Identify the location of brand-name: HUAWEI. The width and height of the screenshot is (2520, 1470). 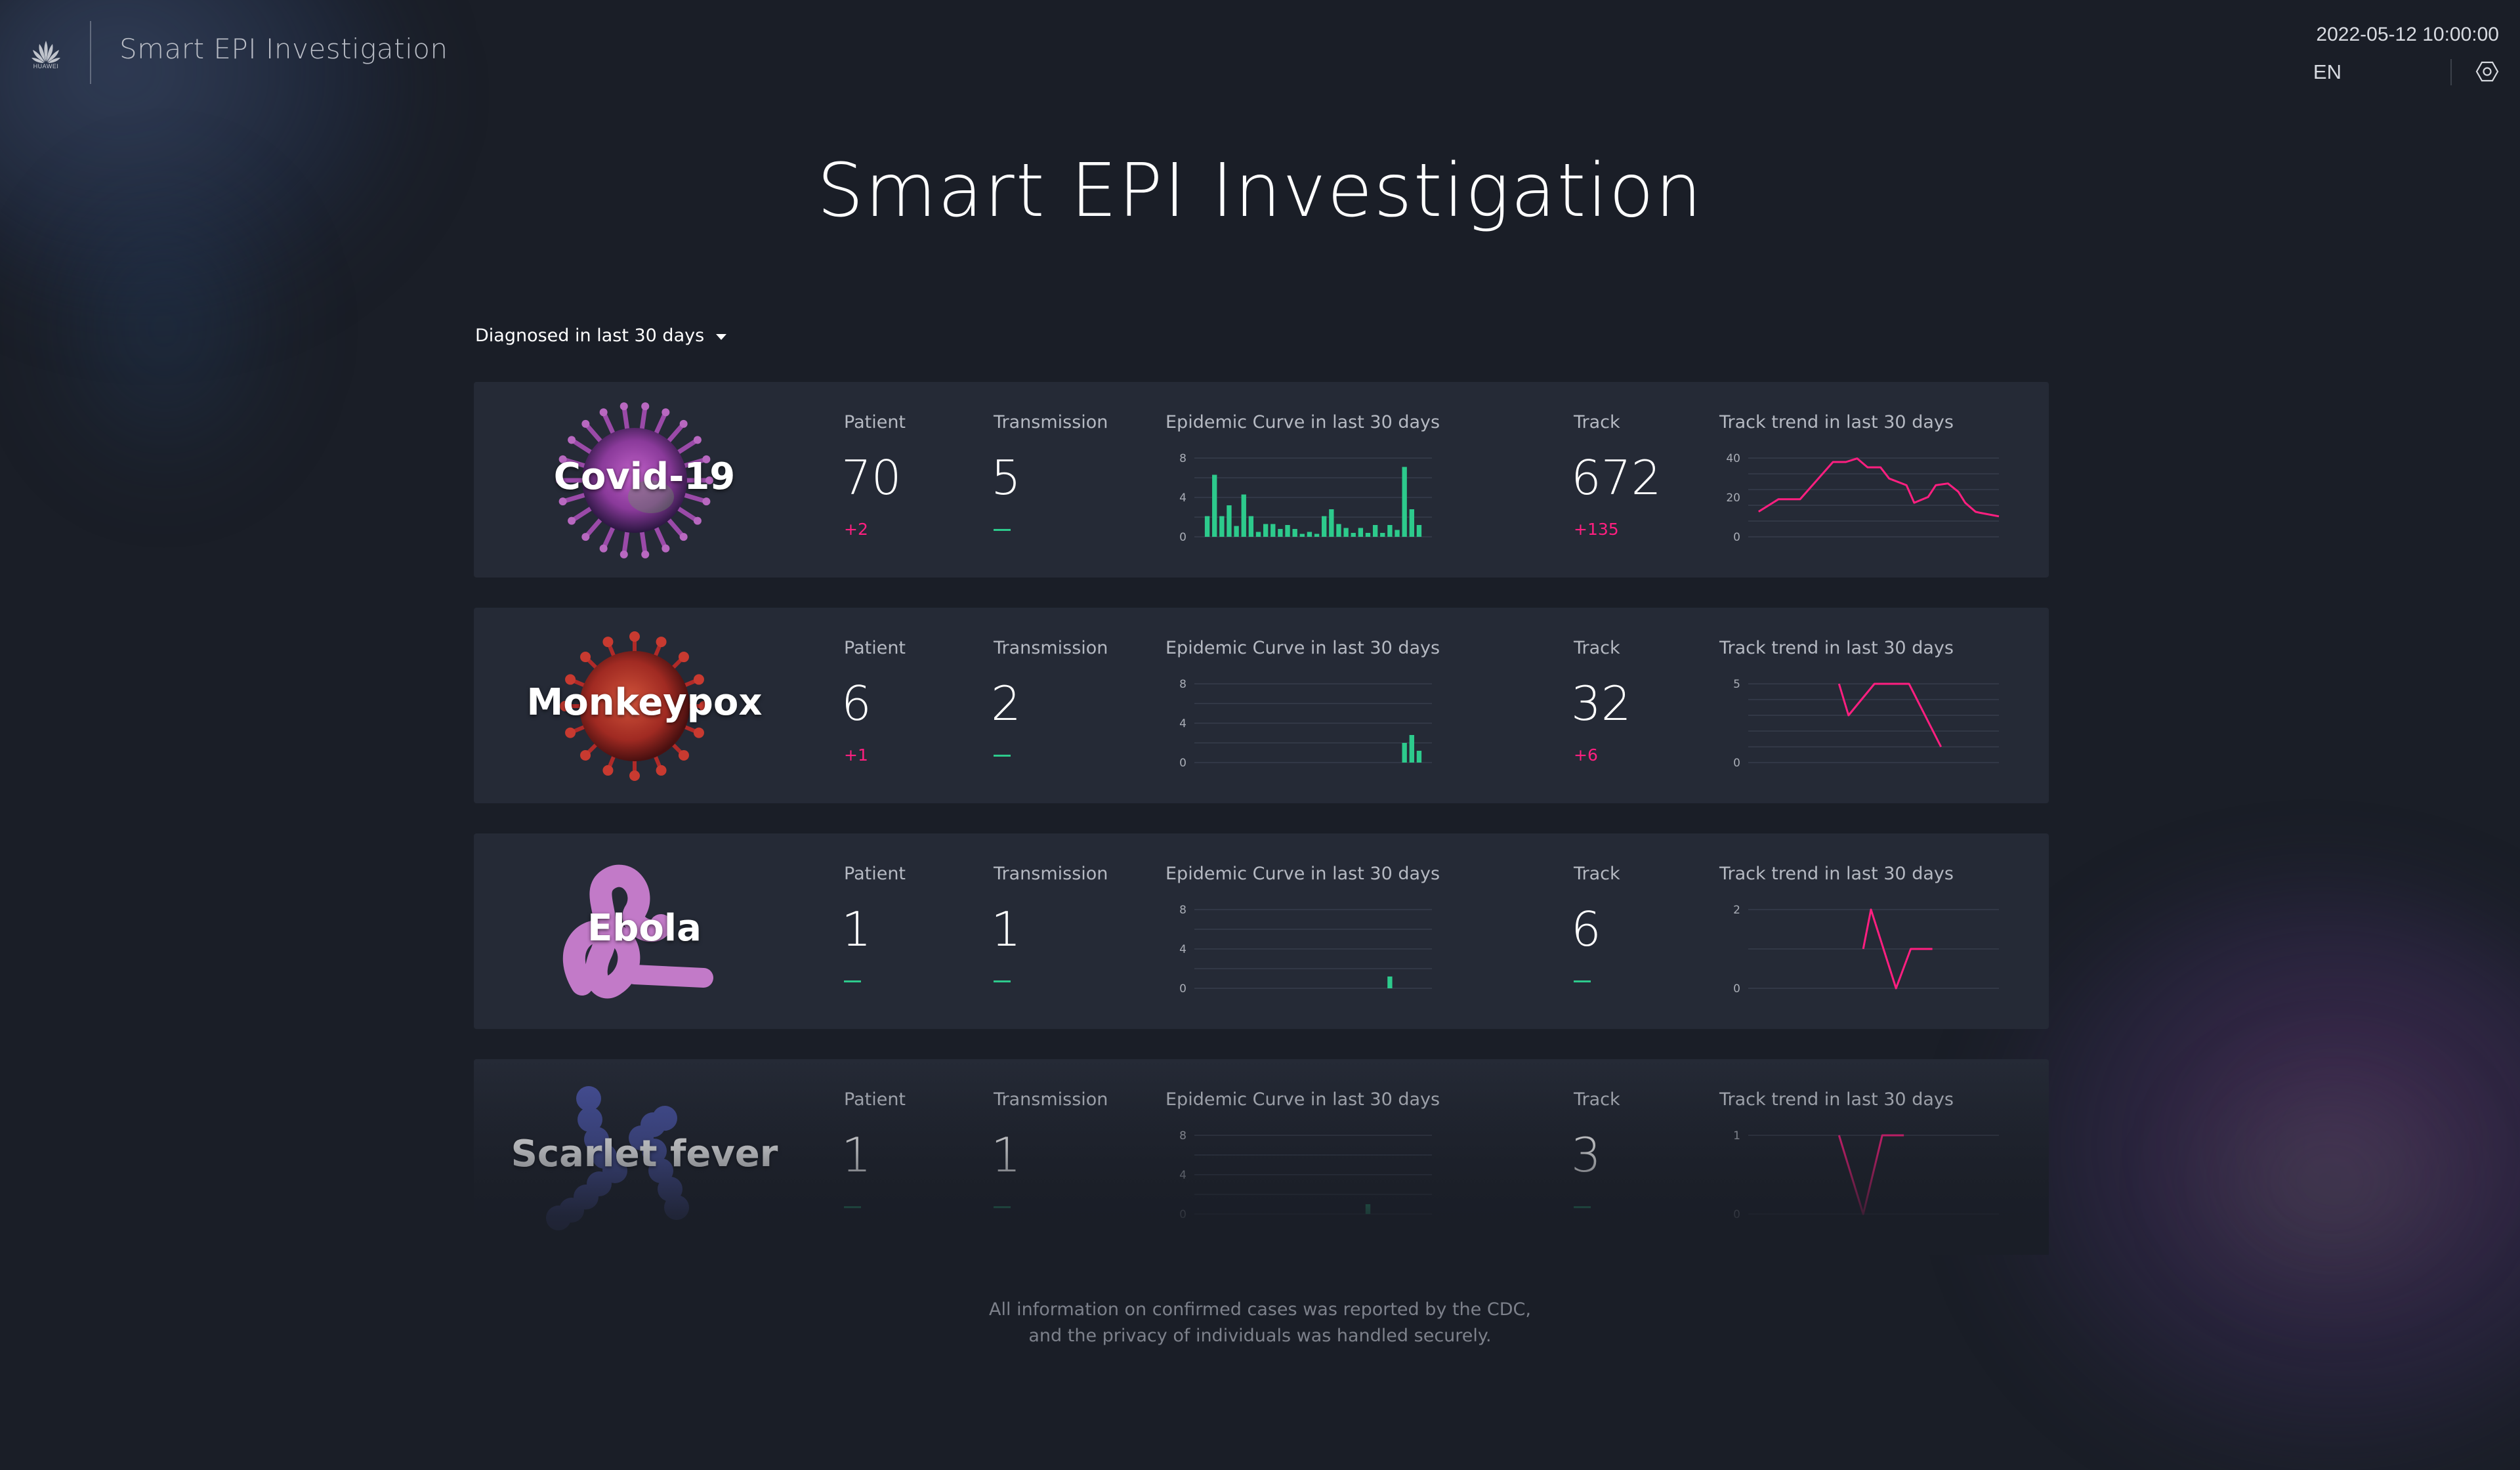
(46, 66).